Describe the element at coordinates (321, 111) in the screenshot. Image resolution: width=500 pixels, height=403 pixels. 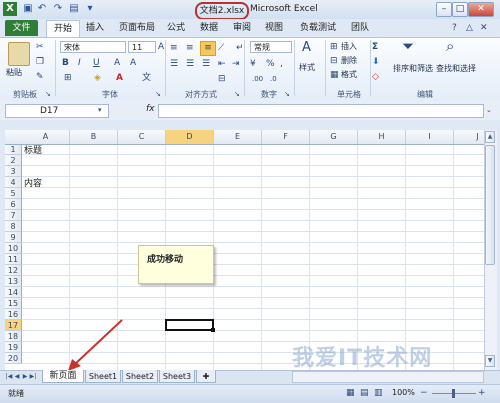
I see `formula-input` at that location.